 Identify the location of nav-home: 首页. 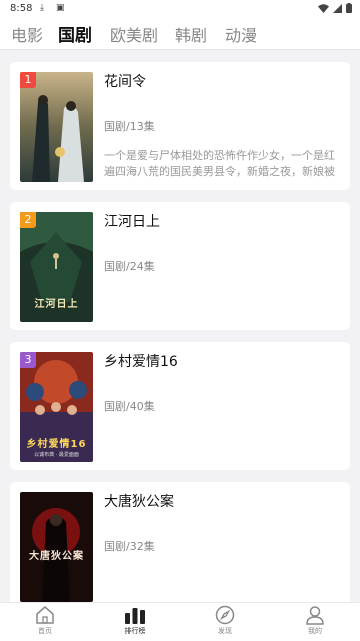
(45, 622).